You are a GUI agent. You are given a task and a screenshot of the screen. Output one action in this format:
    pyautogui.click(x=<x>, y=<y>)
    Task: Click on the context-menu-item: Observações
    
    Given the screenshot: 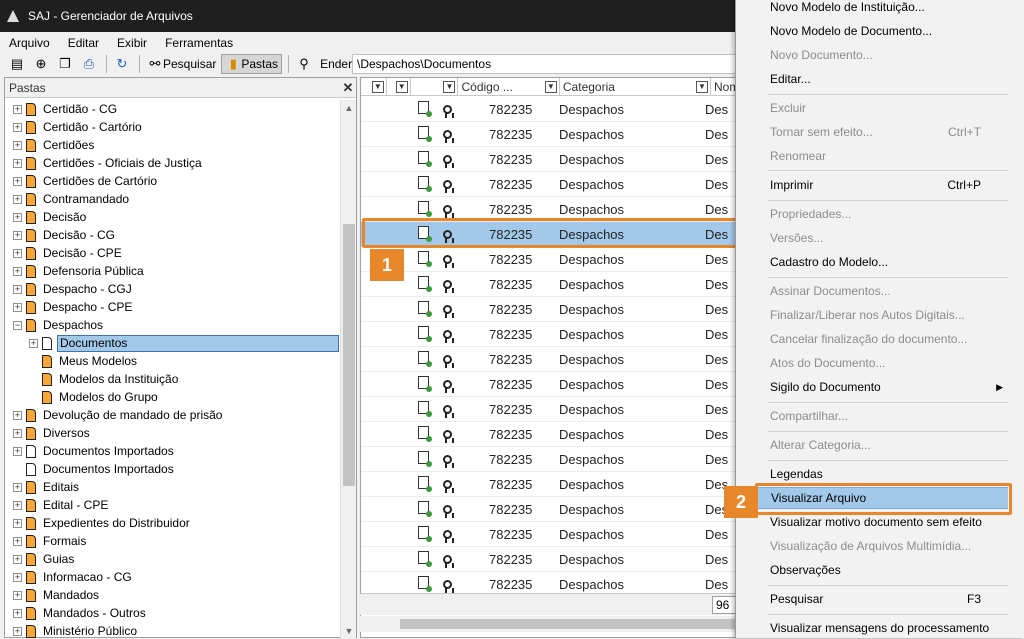 What is the action you would take?
    pyautogui.click(x=880, y=570)
    